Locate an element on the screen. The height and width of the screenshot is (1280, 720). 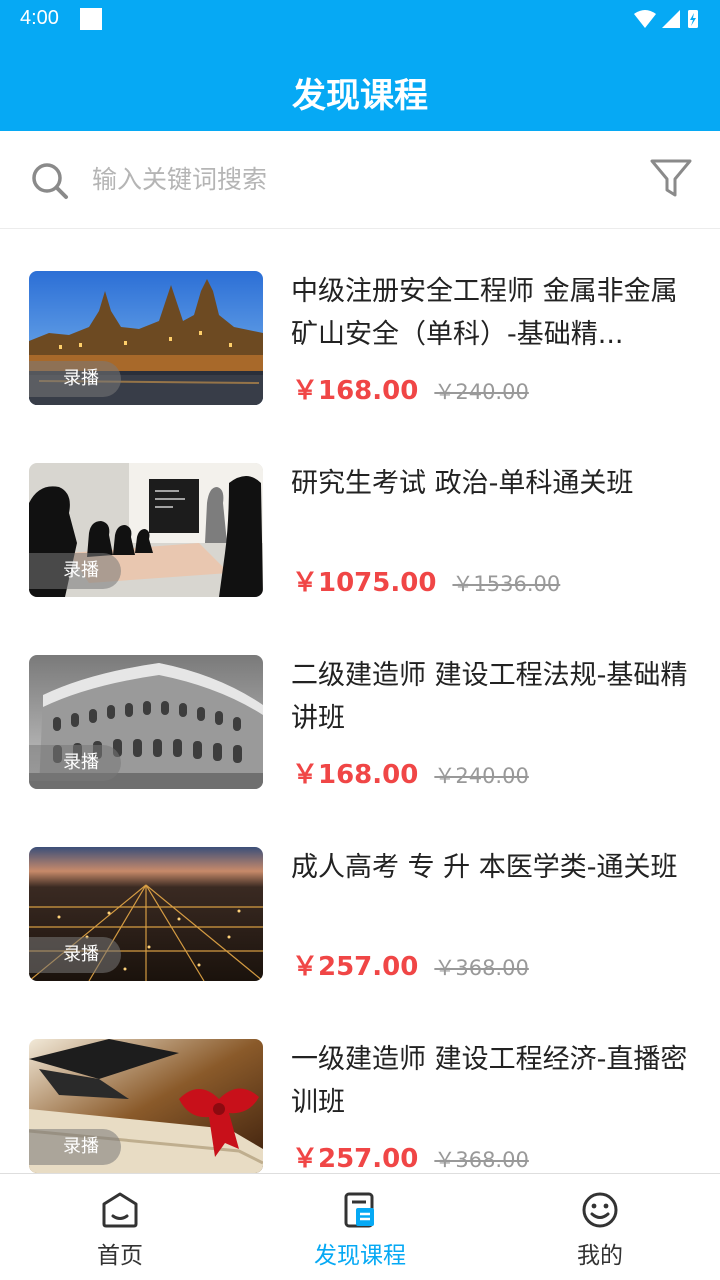
search-bar is located at coordinates (360, 180).